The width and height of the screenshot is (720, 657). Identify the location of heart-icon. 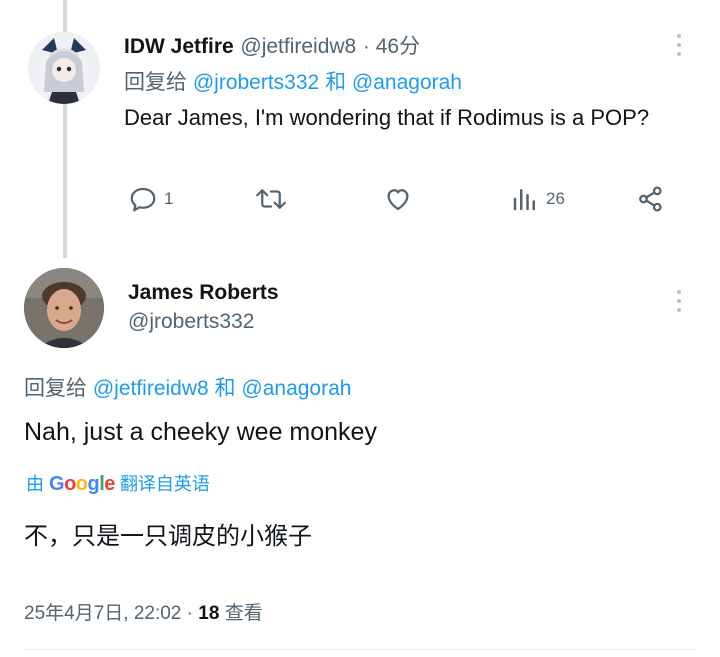
(398, 200).